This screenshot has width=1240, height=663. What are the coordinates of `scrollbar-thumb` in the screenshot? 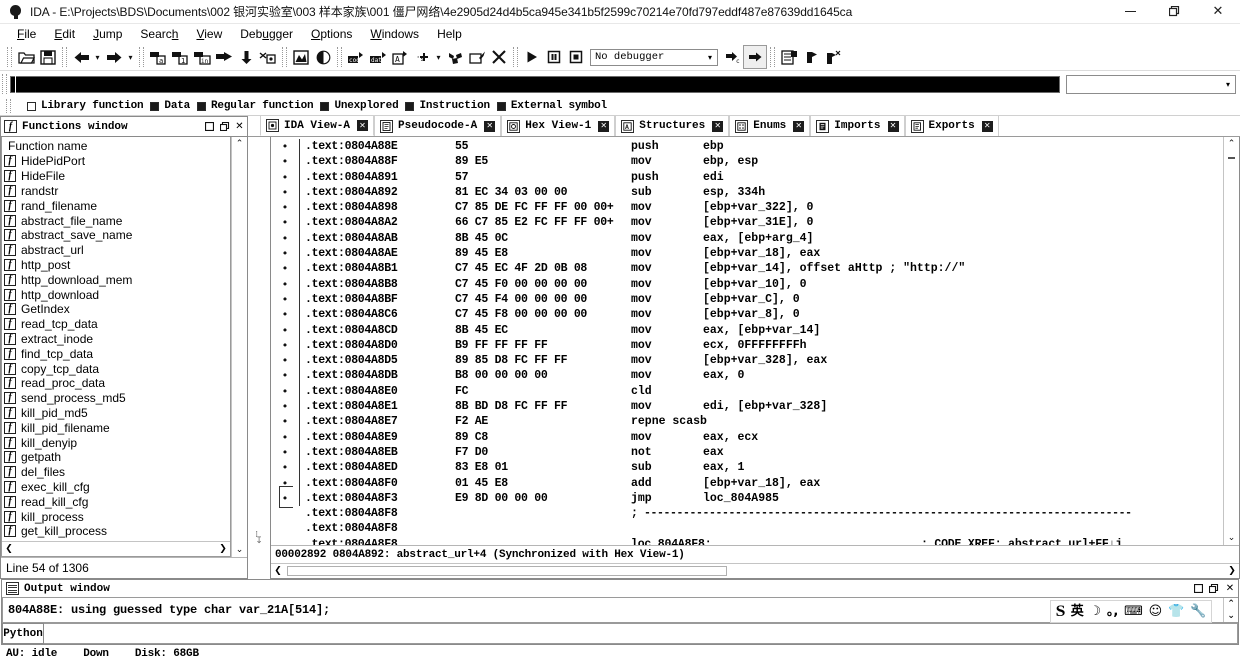 It's located at (1231, 158).